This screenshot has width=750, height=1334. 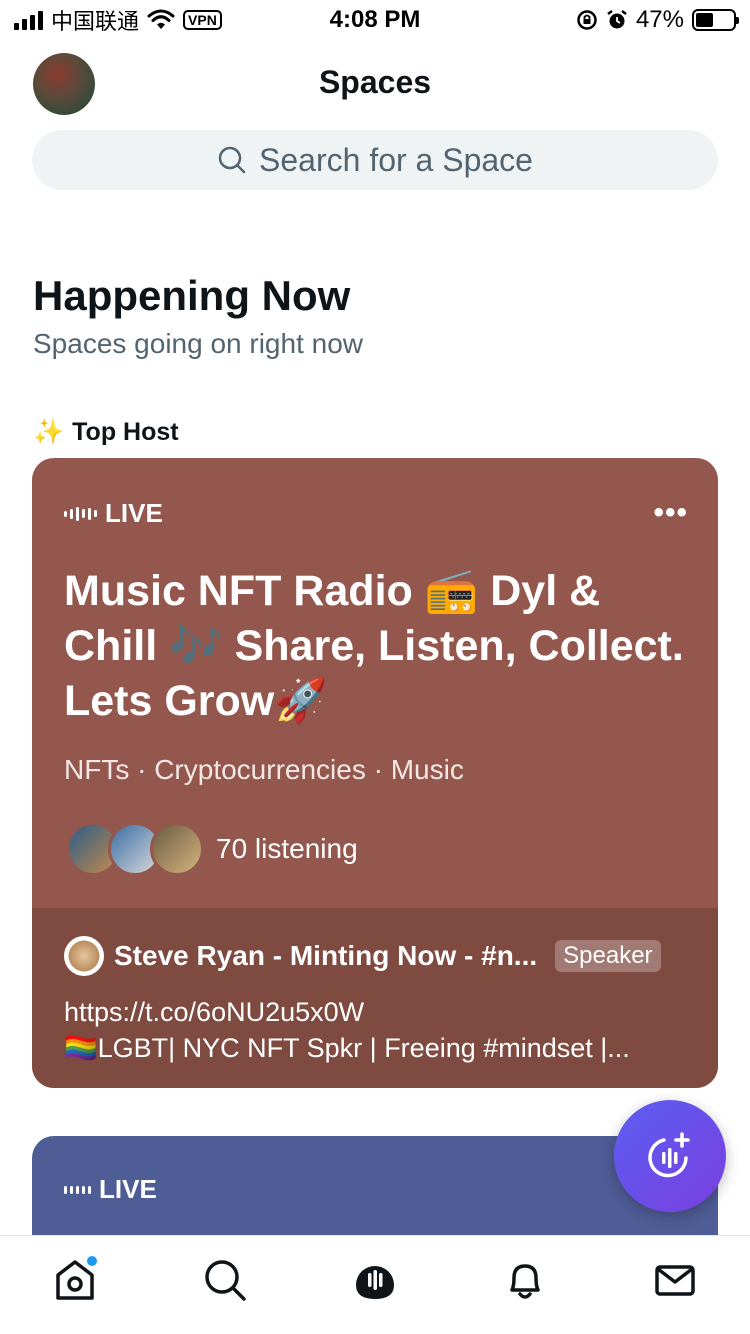 I want to click on top-host-label: ✨ Top Host, so click(x=106, y=432).